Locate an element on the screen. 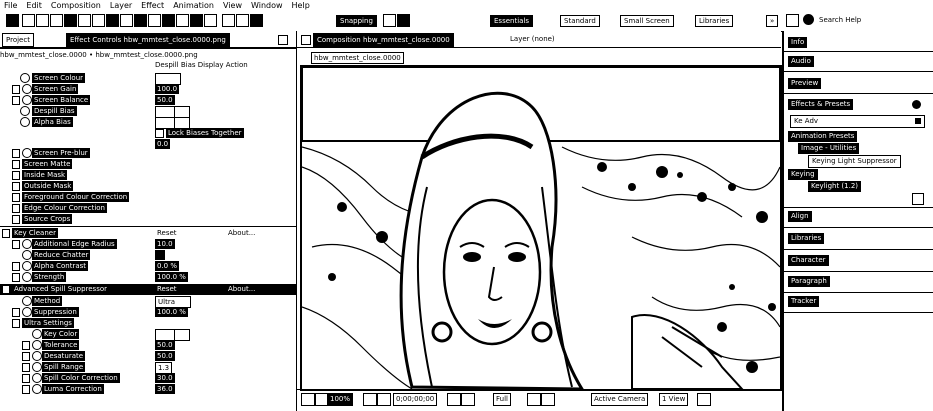  roto-brush-tool-icon is located at coordinates (196, 20).